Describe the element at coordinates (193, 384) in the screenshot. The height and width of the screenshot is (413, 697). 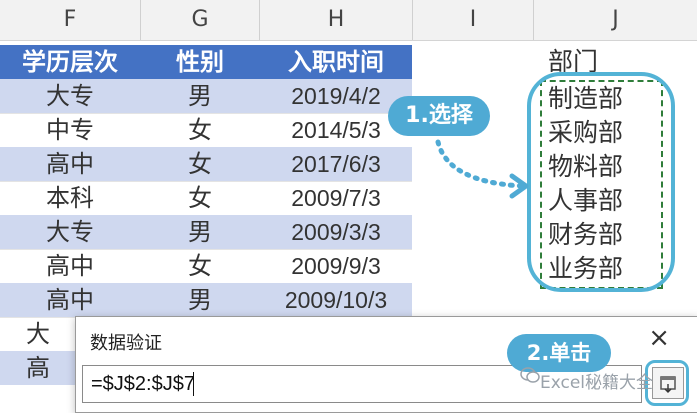
I see `text-caret` at that location.